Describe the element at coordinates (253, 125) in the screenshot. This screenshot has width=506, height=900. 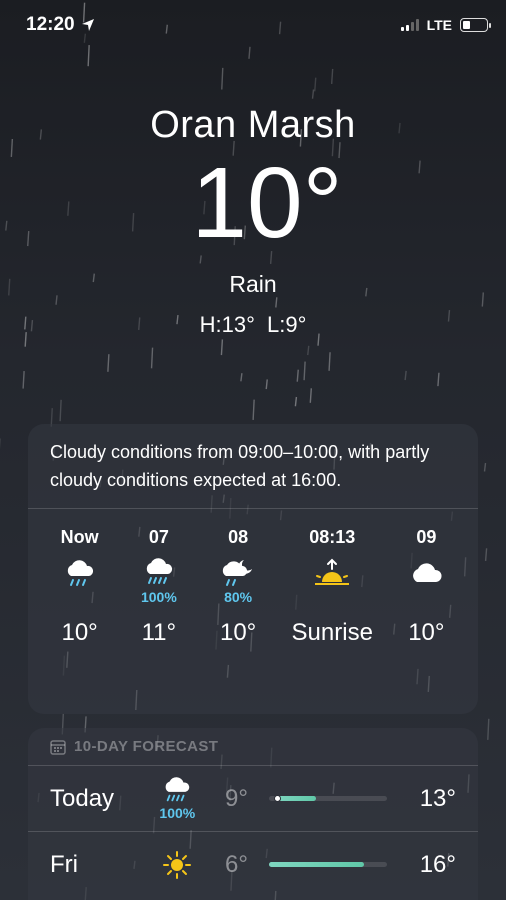
I see `city-name: Oran Marsh` at that location.